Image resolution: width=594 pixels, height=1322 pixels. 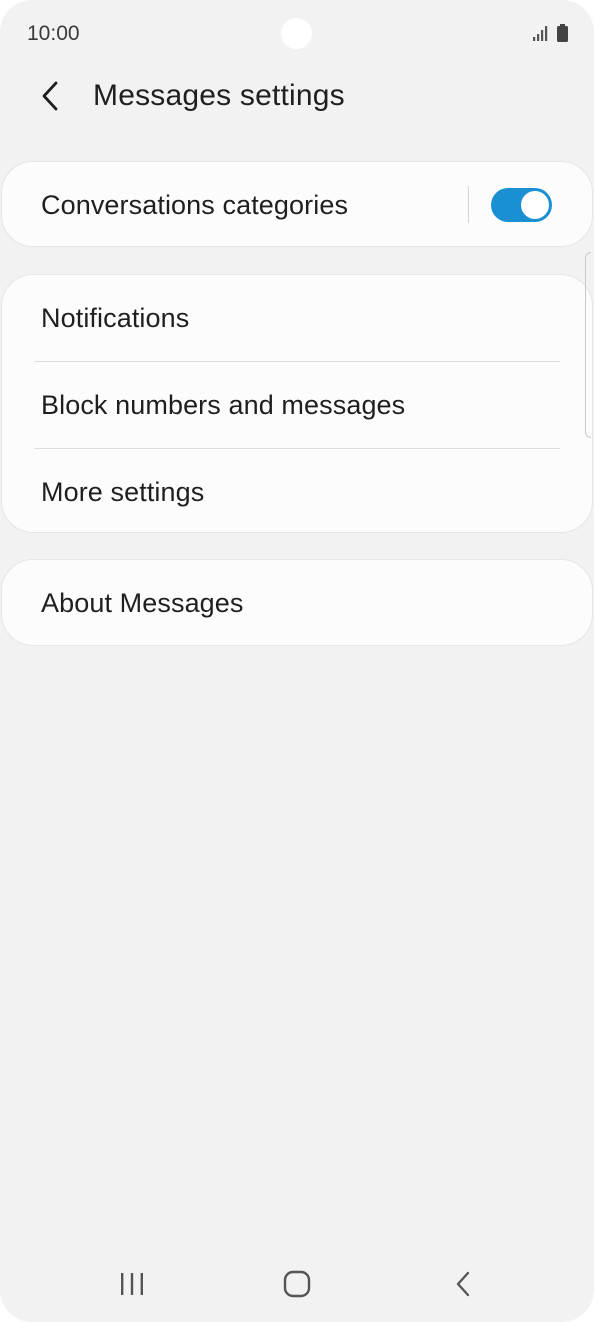 I want to click on navigation-bar, so click(x=297, y=1286).